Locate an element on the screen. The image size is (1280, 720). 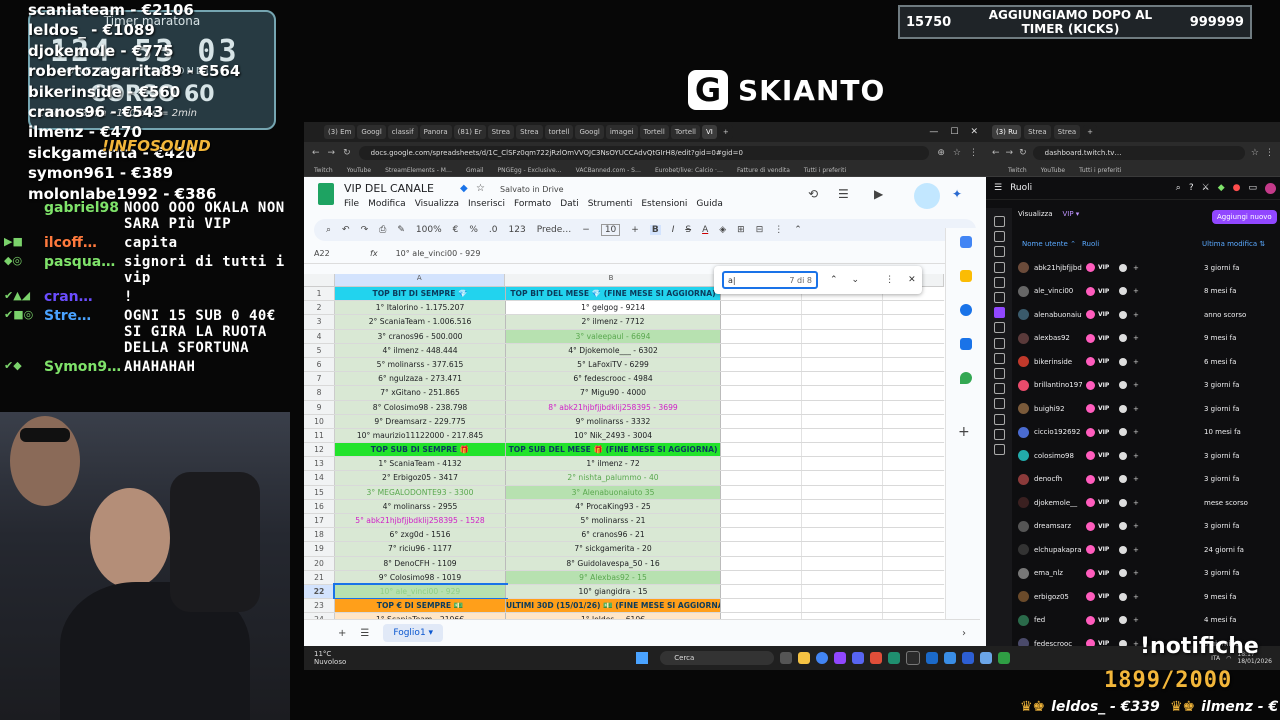
row-number: 15 is located at coordinates (319, 492).